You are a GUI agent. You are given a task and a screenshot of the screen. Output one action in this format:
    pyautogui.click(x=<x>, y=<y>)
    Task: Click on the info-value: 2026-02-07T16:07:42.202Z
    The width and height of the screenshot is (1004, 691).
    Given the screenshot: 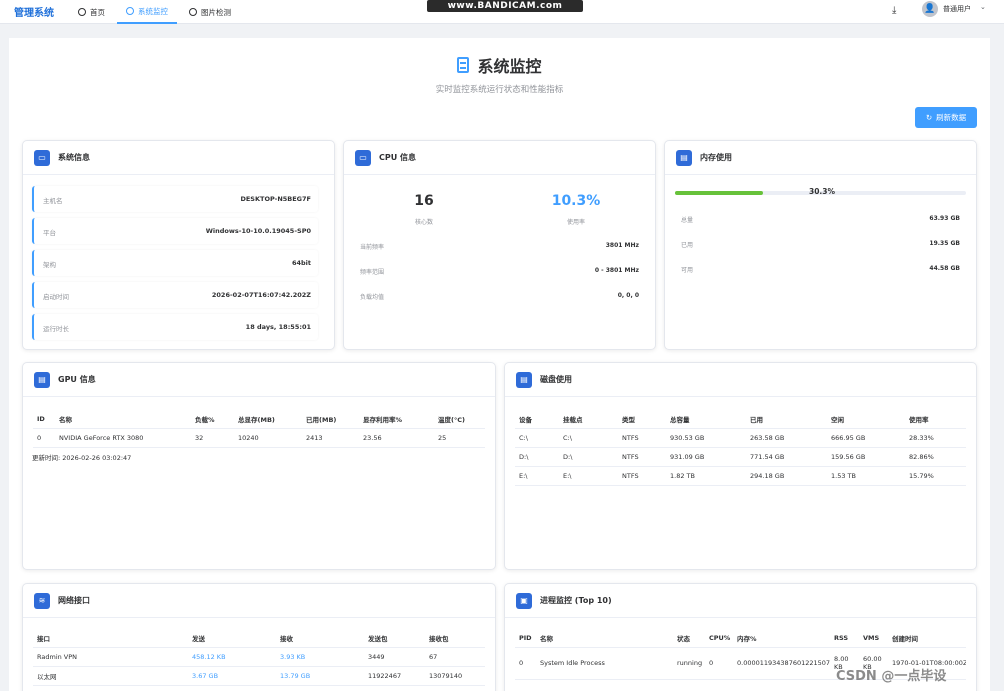 What is the action you would take?
    pyautogui.click(x=261, y=295)
    